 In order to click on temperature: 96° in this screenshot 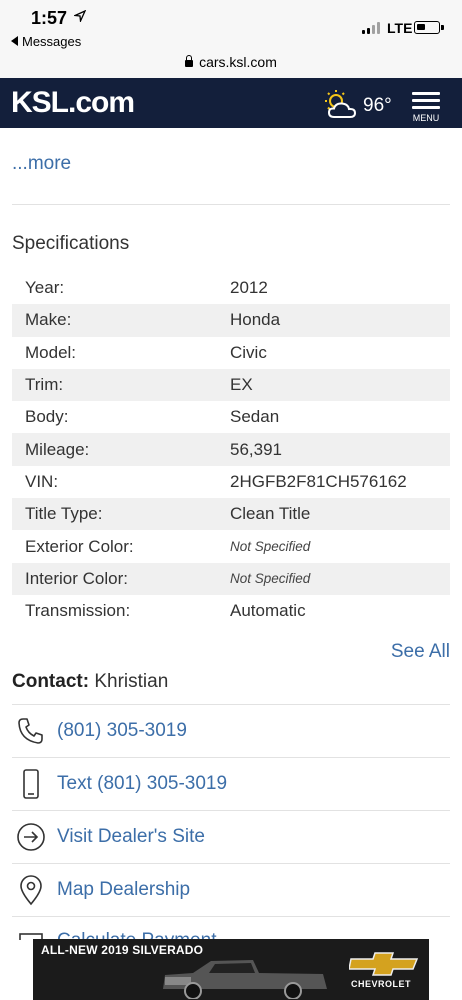, I will do `click(377, 105)`.